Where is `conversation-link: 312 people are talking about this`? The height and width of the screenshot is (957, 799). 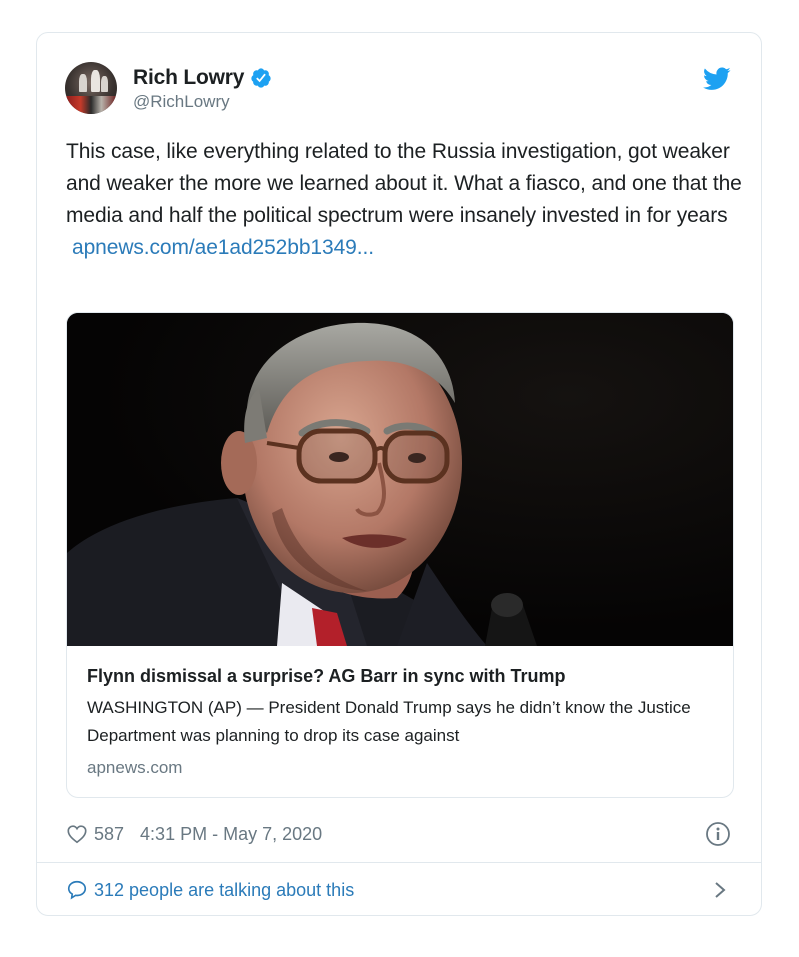
conversation-link: 312 people are talking about this is located at coordinates (398, 890).